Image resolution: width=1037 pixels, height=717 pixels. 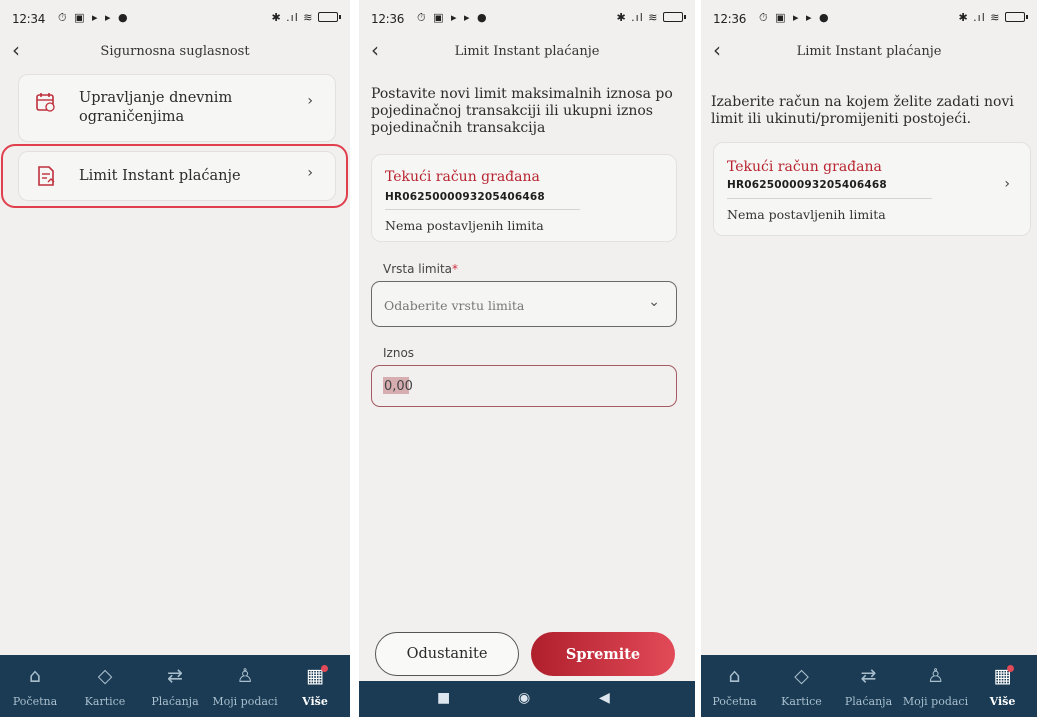 I want to click on limit-type-placeholder: Odaberite vrstu limita, so click(x=454, y=305).